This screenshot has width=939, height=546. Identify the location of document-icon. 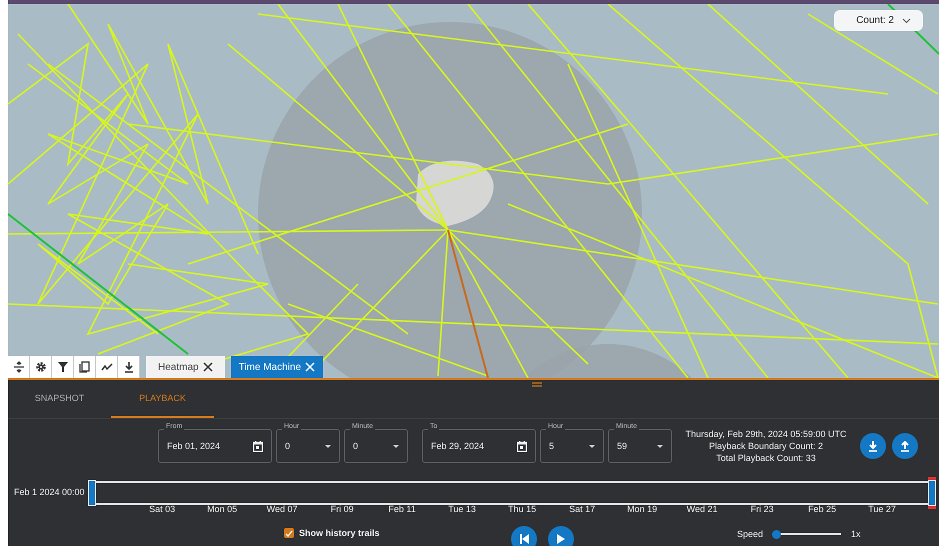
(84, 367).